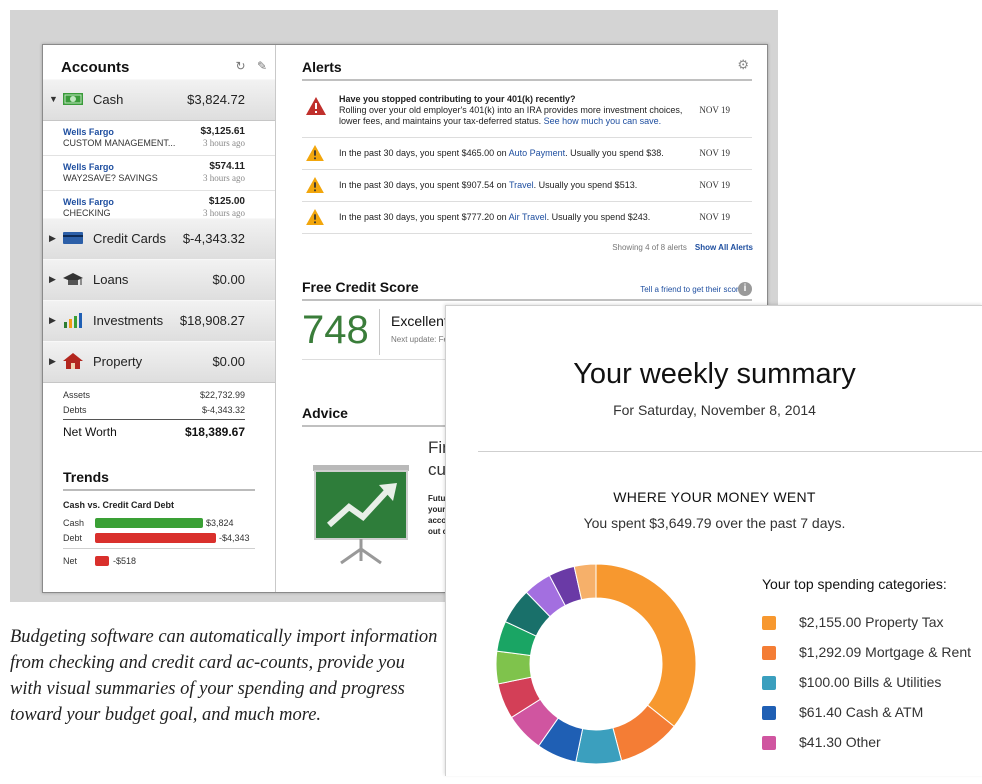 The width and height of the screenshot is (982, 784). Describe the element at coordinates (154, 432) in the screenshot. I see `net-worth-row: Net Worth $18,389.67` at that location.